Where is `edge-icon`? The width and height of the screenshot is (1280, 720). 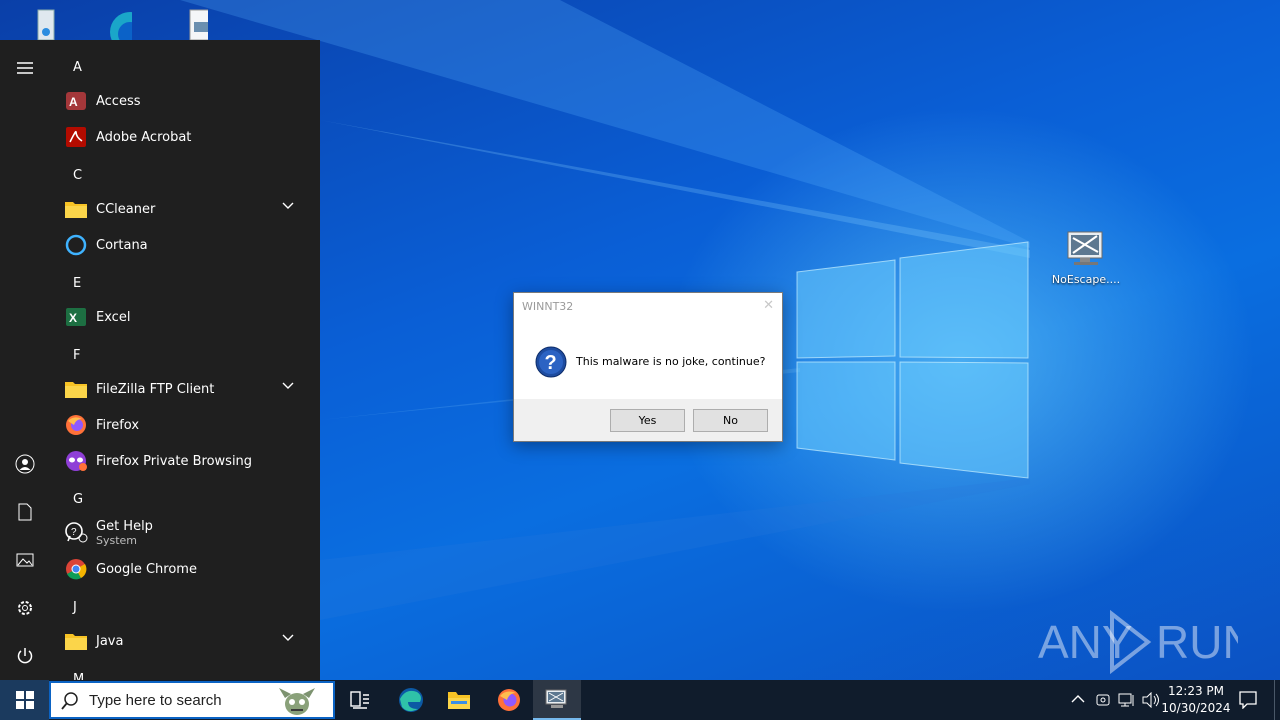
edge-icon is located at coordinates (411, 700).